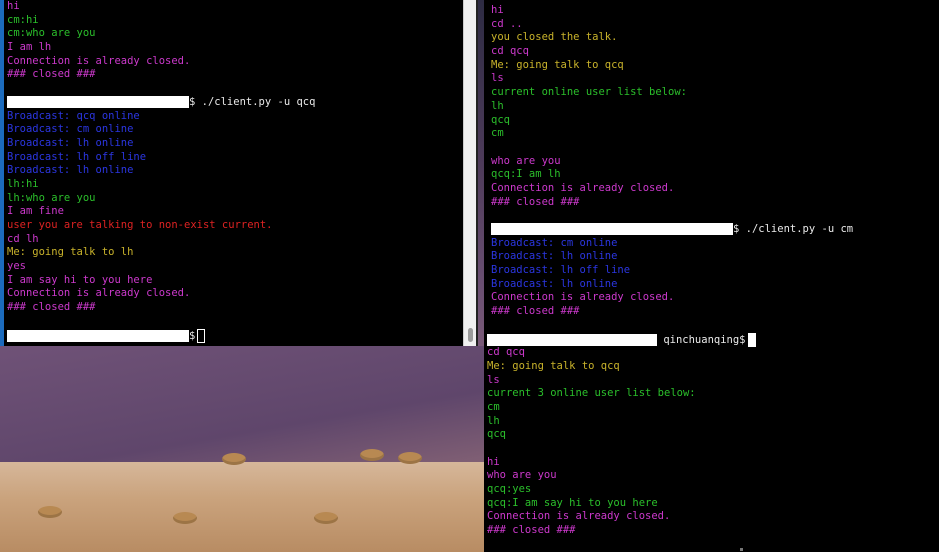 Image resolution: width=939 pixels, height=552 pixels. What do you see at coordinates (23, 19) in the screenshot?
I see `terminal-line: cm:hi` at bounding box center [23, 19].